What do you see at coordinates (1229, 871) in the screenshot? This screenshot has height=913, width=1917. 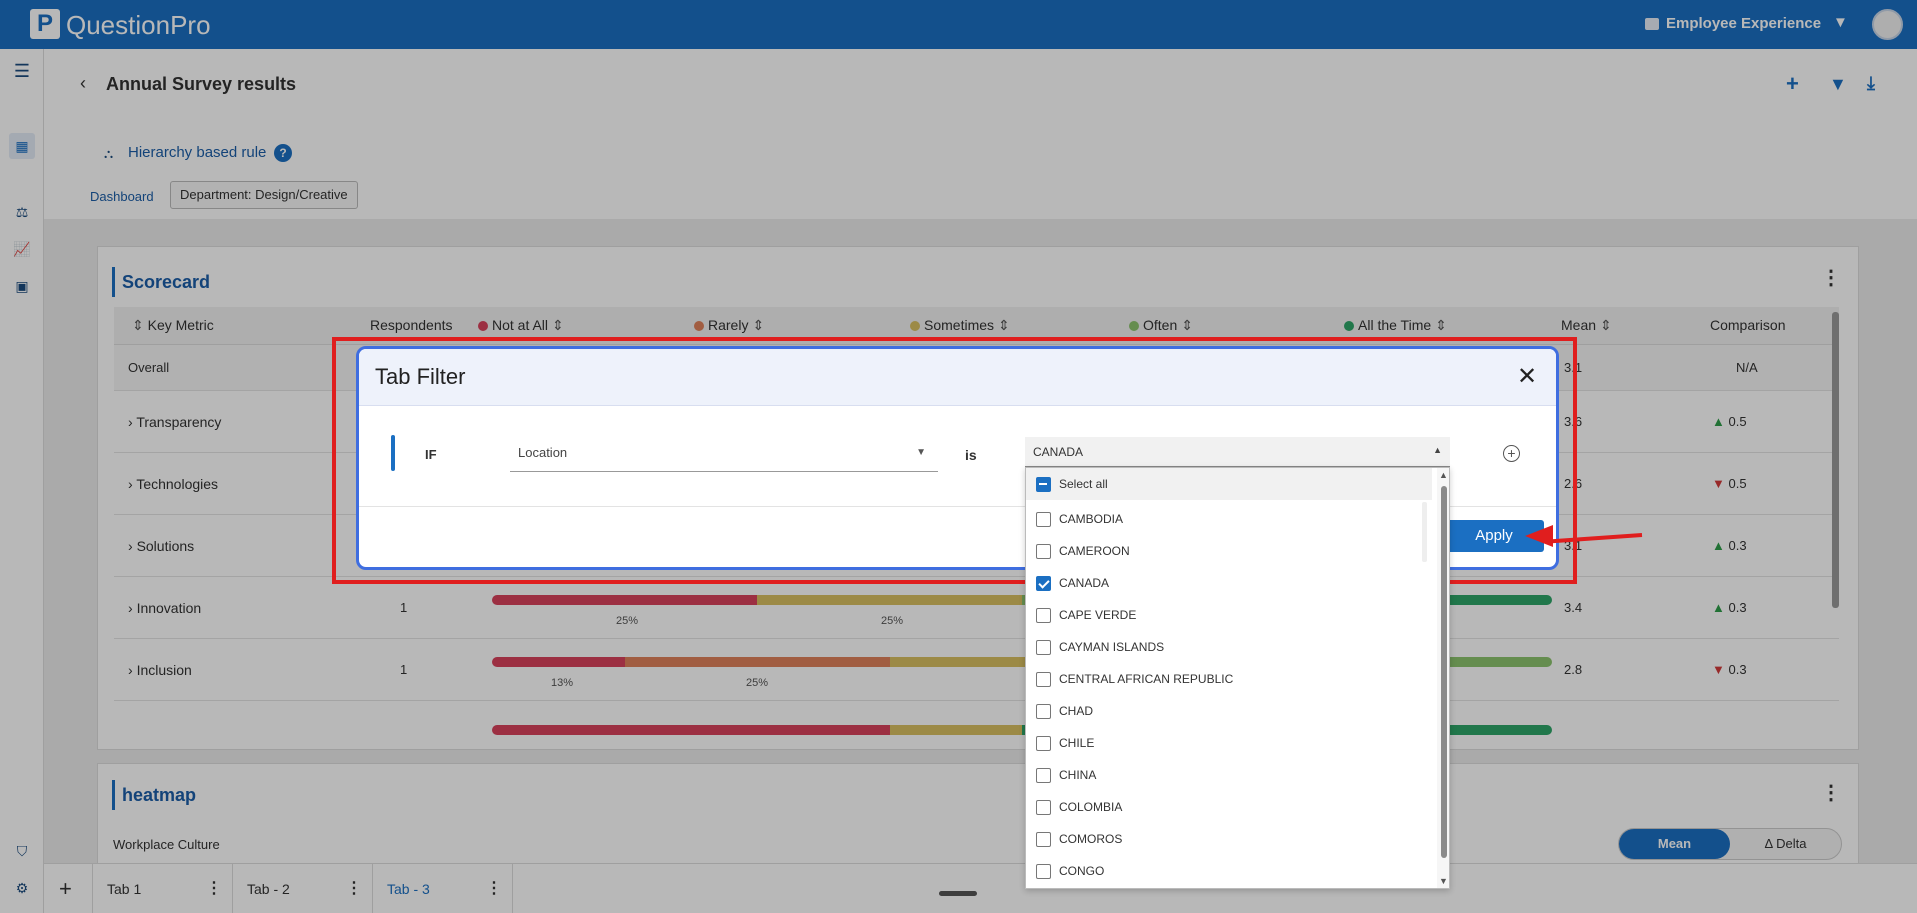 I see `list-item: CONGO` at bounding box center [1229, 871].